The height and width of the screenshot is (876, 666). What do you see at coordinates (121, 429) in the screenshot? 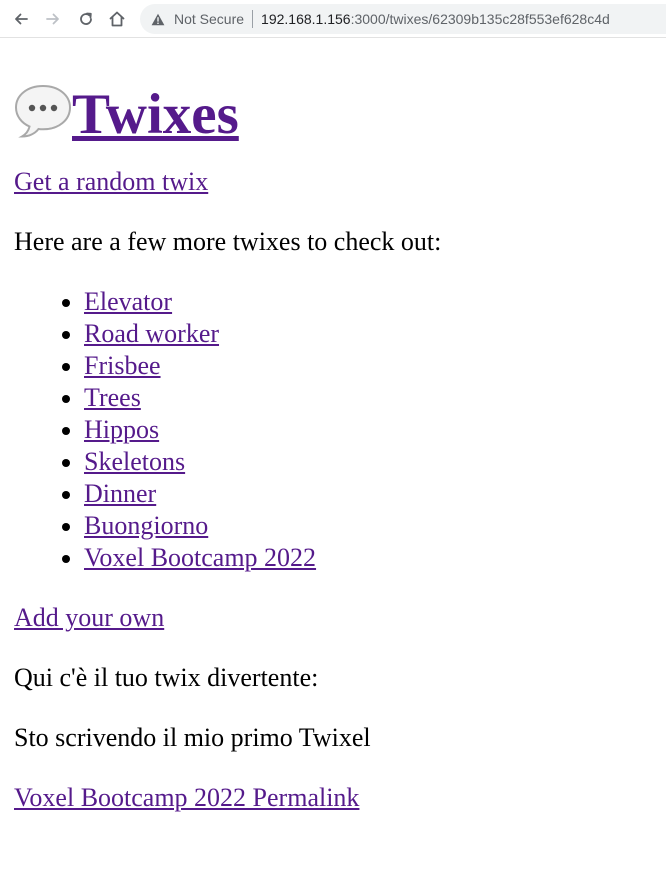
I see `twix-link-hippos: Hippos` at bounding box center [121, 429].